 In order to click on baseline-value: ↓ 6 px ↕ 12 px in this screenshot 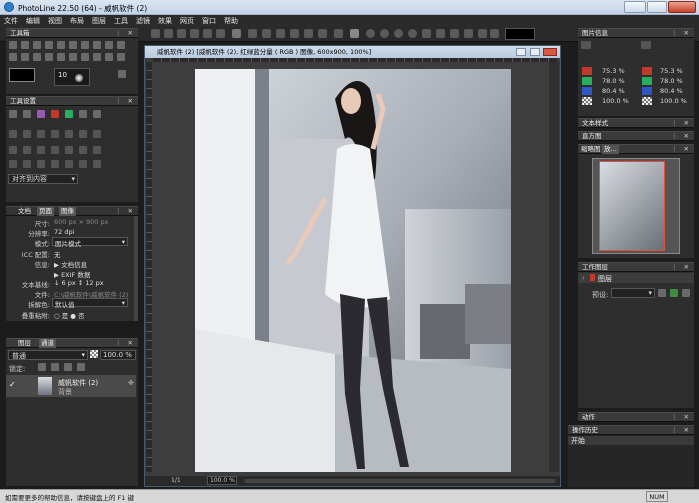, I will do `click(79, 283)`.